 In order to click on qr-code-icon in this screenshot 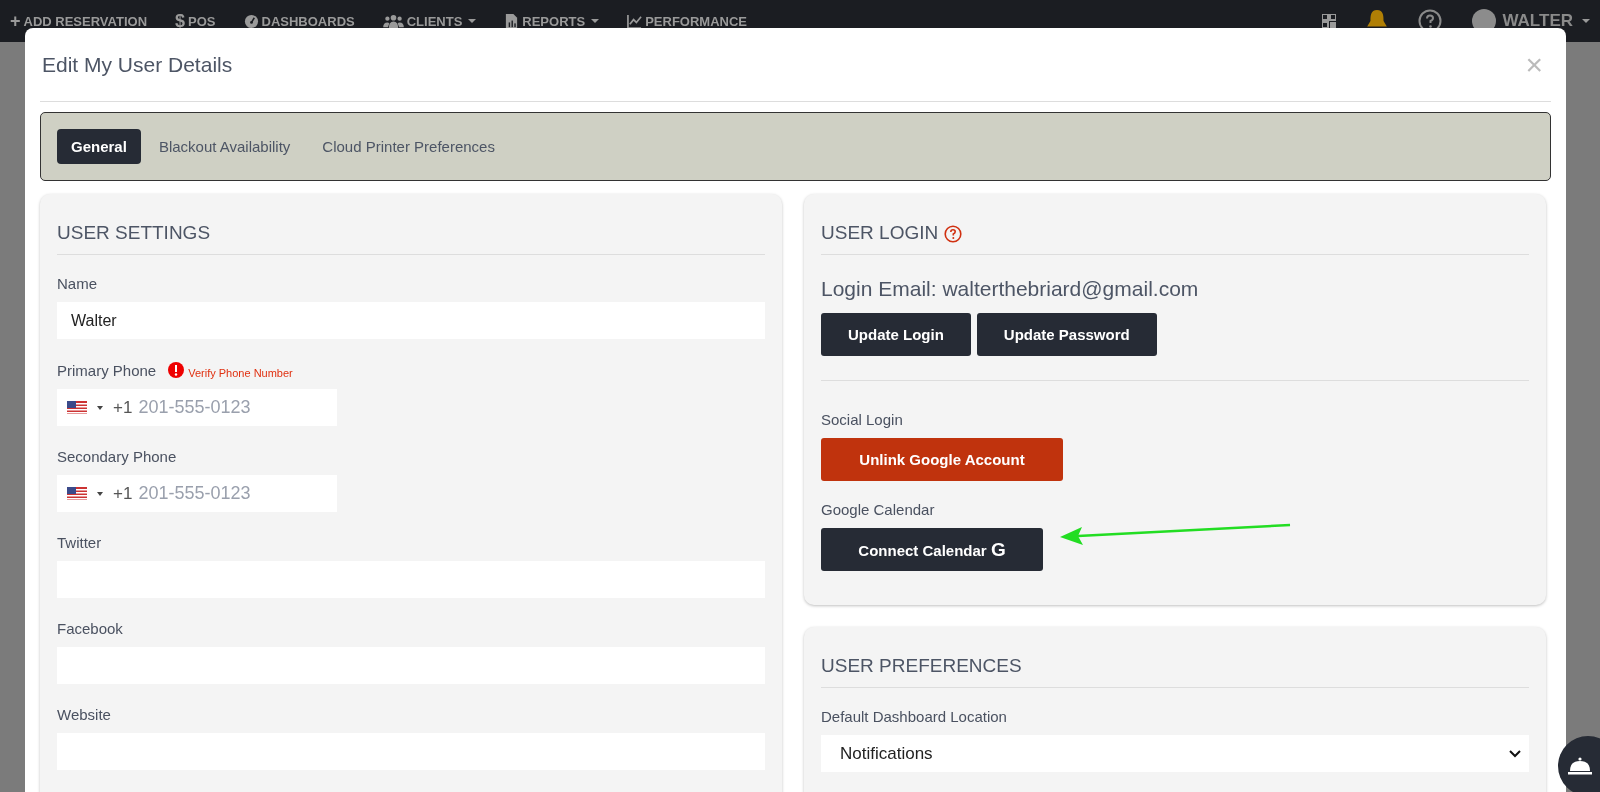, I will do `click(1329, 21)`.